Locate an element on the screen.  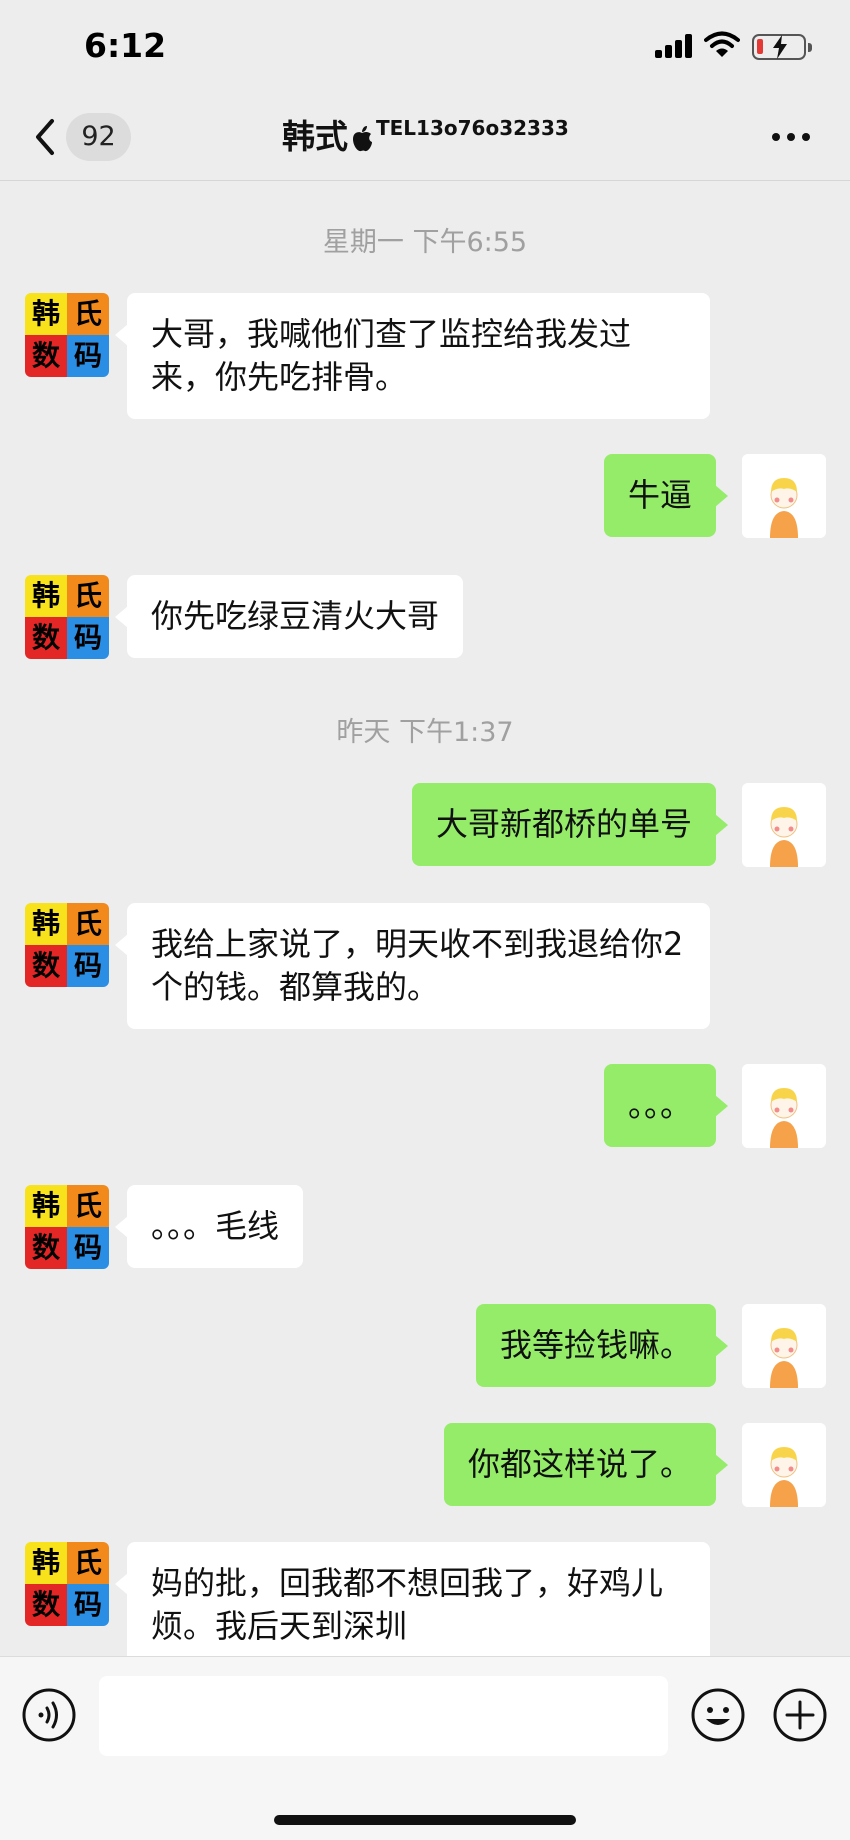
unread-count-badge: 92 is located at coordinates (98, 137).